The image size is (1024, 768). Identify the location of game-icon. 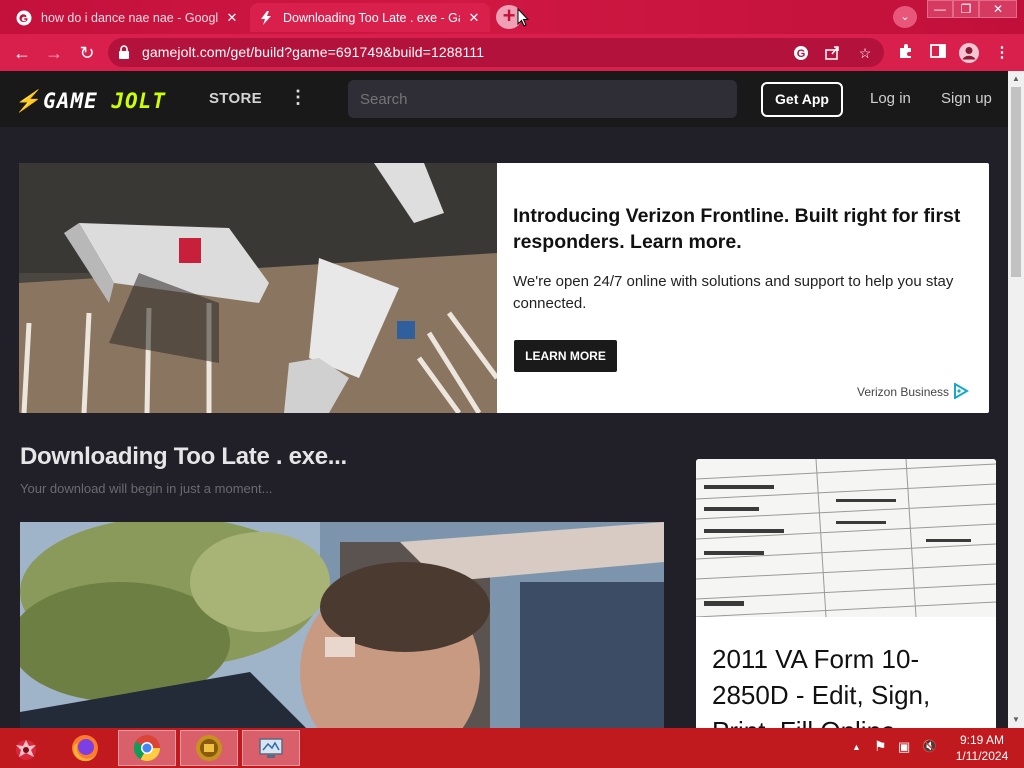
(209, 748).